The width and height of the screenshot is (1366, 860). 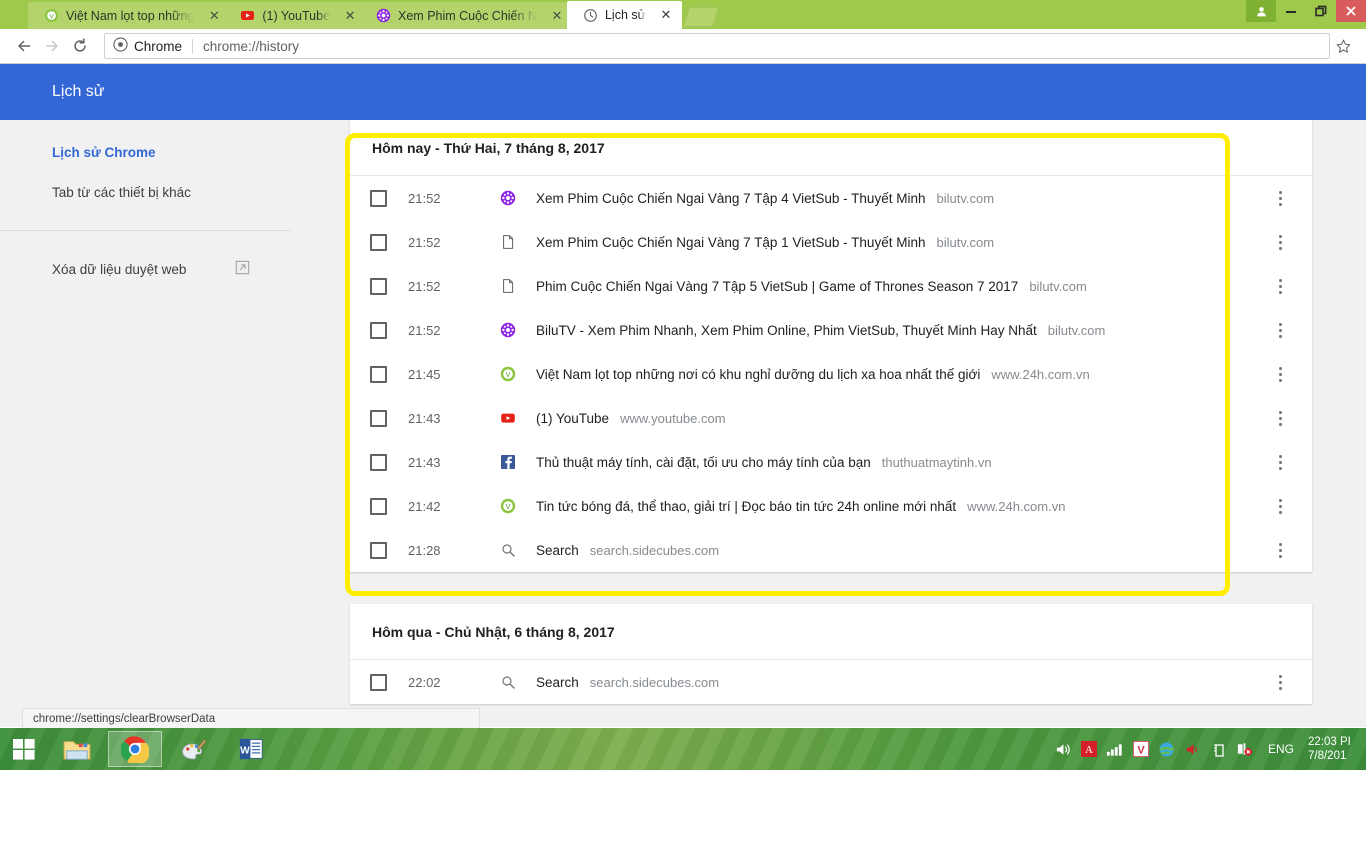 What do you see at coordinates (717, 46) in the screenshot?
I see `address-bar: Chrome chrome://history` at bounding box center [717, 46].